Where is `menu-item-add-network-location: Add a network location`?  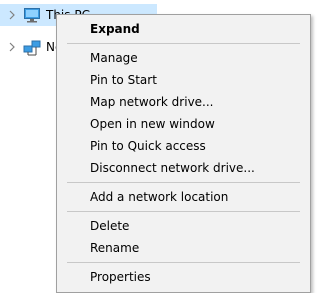 menu-item-add-network-location: Add a network location is located at coordinates (183, 197).